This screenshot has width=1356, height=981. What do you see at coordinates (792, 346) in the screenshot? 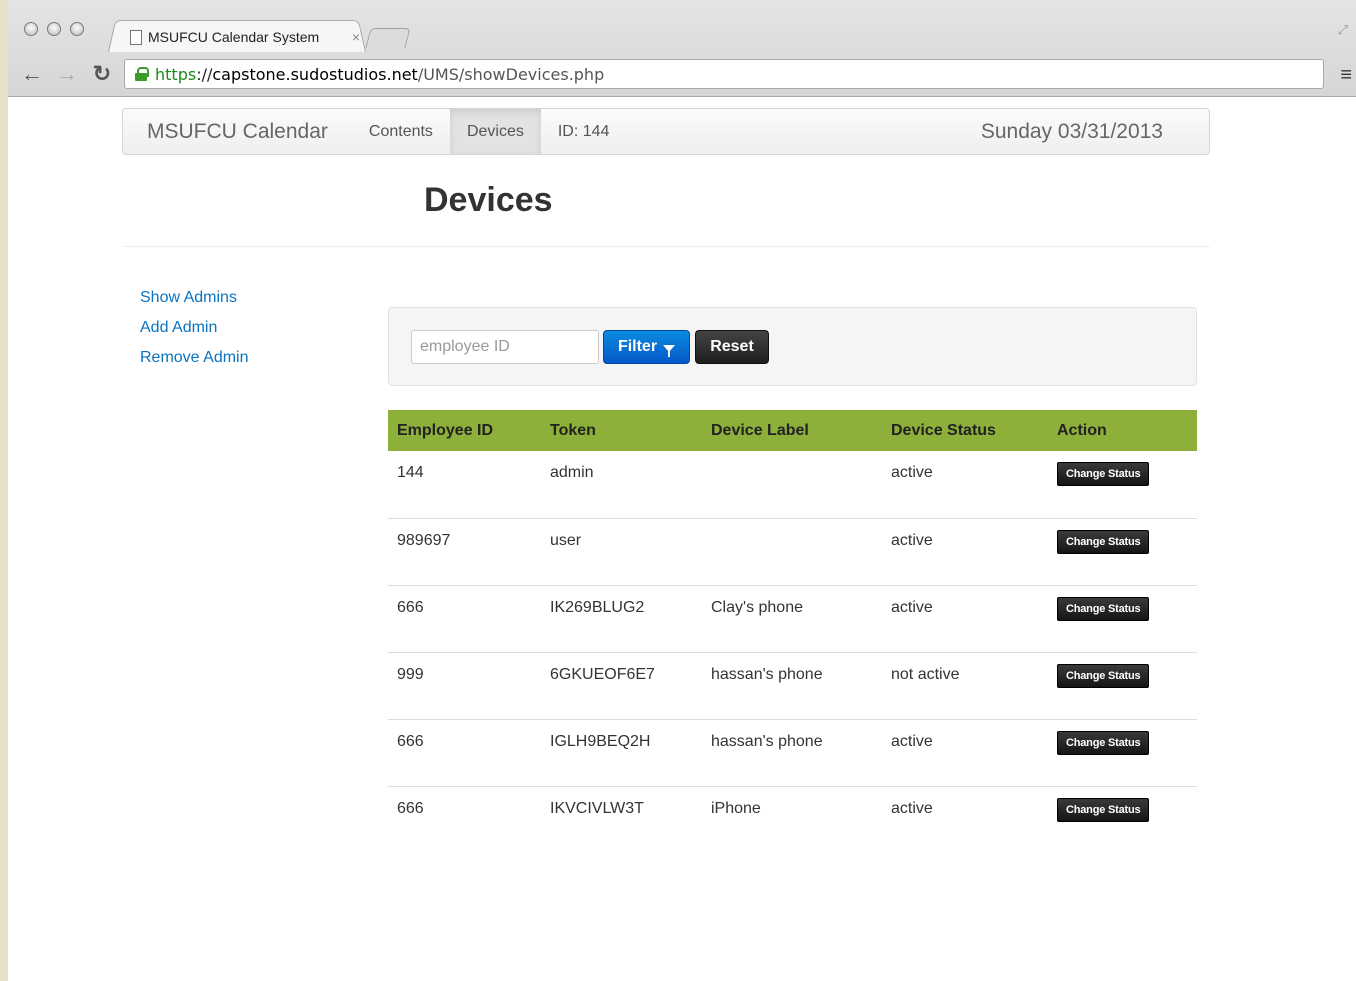
I see `filter-panel: Filter Reset` at bounding box center [792, 346].